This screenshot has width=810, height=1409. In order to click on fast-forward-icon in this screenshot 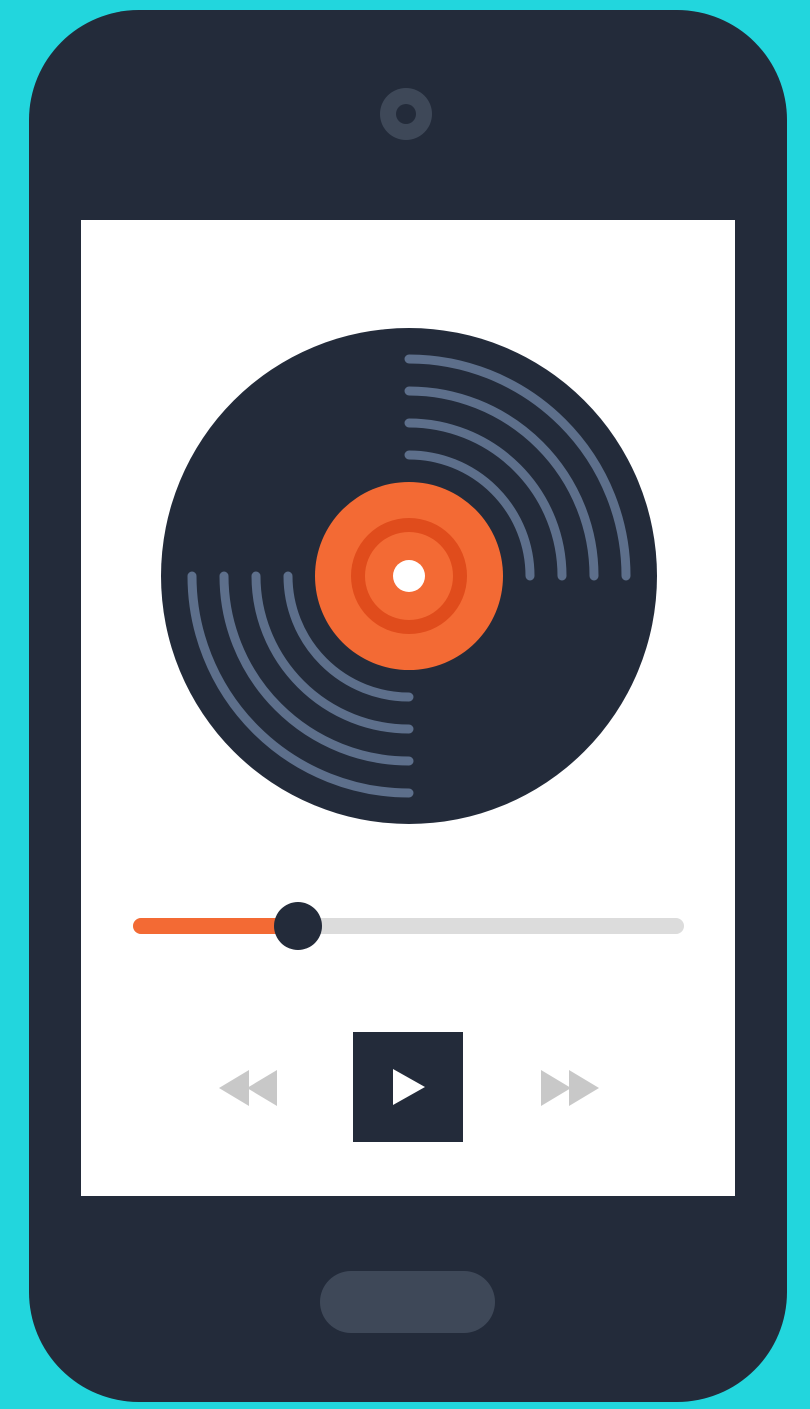, I will do `click(570, 1088)`.